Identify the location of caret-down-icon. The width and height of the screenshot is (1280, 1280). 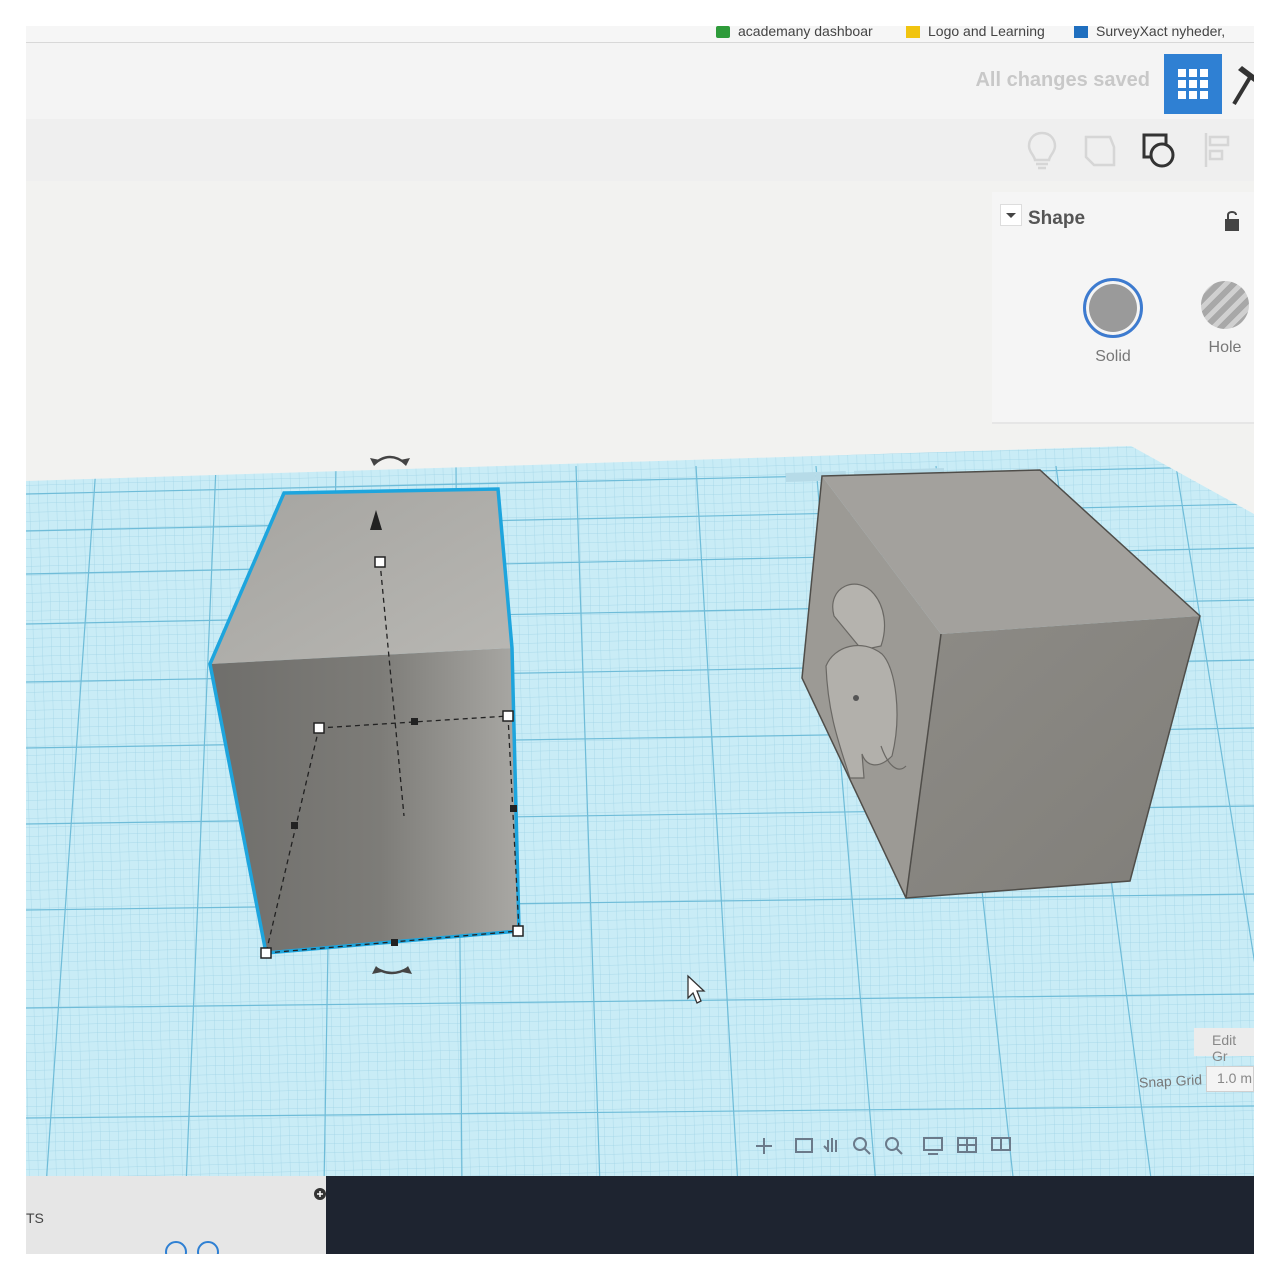
(1011, 215).